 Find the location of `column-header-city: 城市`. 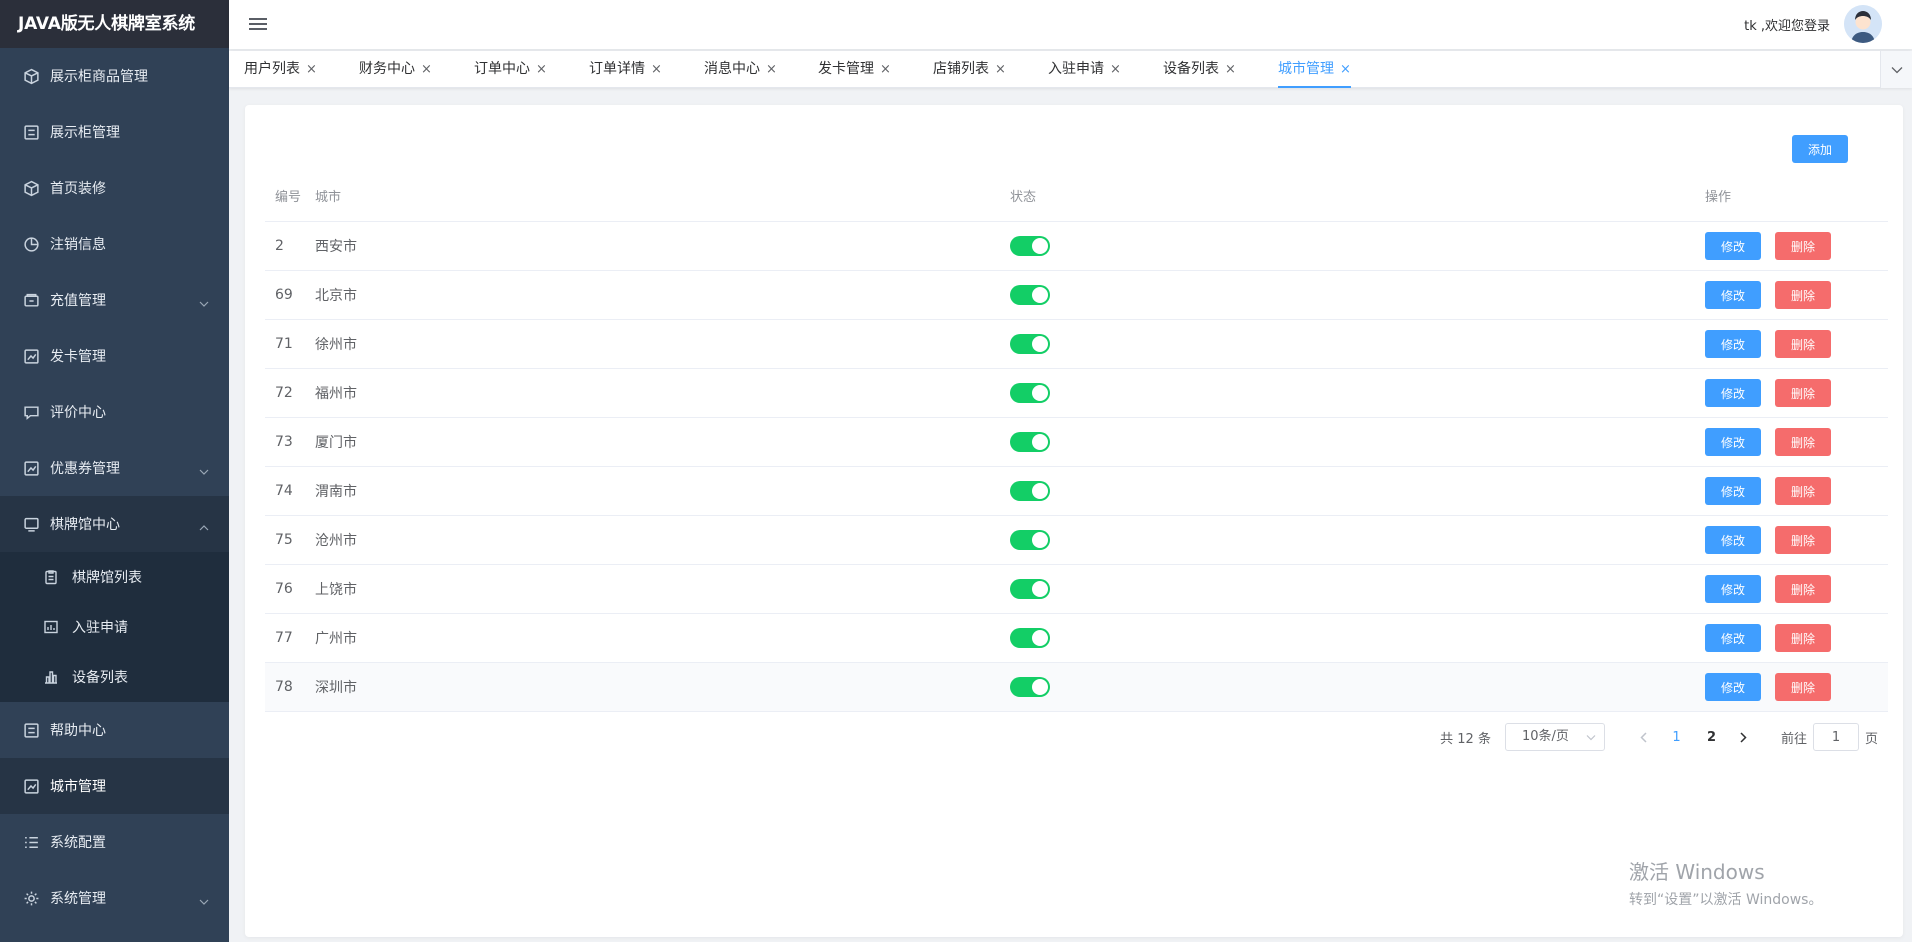

column-header-city: 城市 is located at coordinates (328, 197).